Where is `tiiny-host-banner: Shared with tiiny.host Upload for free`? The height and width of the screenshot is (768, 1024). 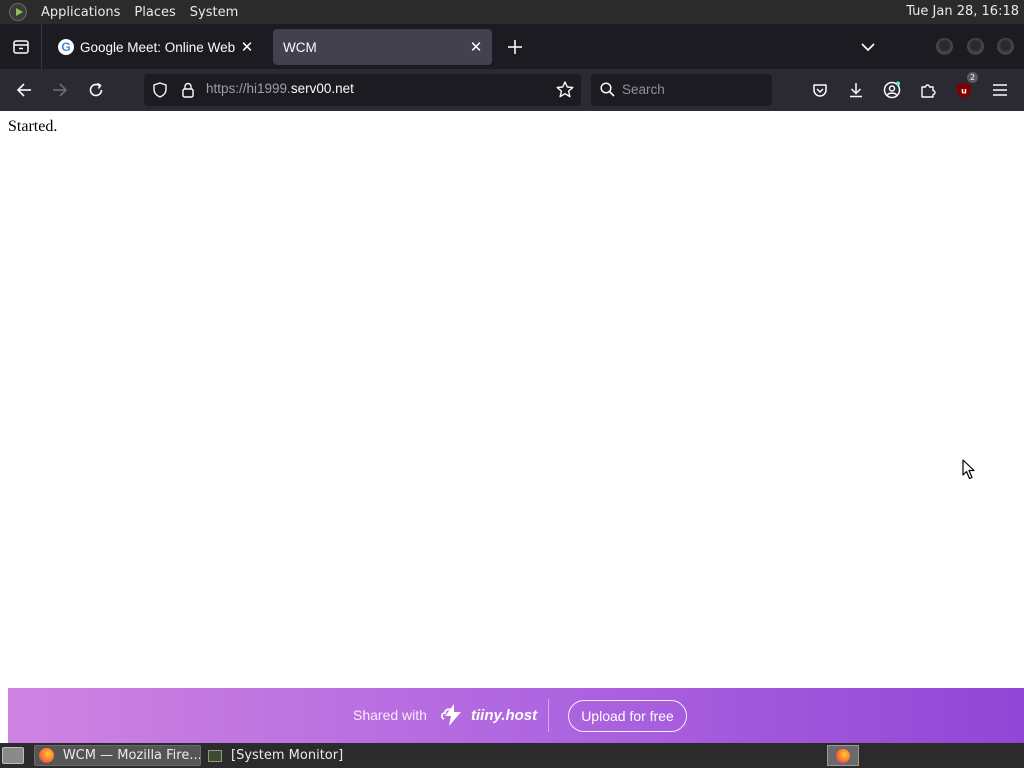 tiiny-host-banner: Shared with tiiny.host Upload for free is located at coordinates (516, 715).